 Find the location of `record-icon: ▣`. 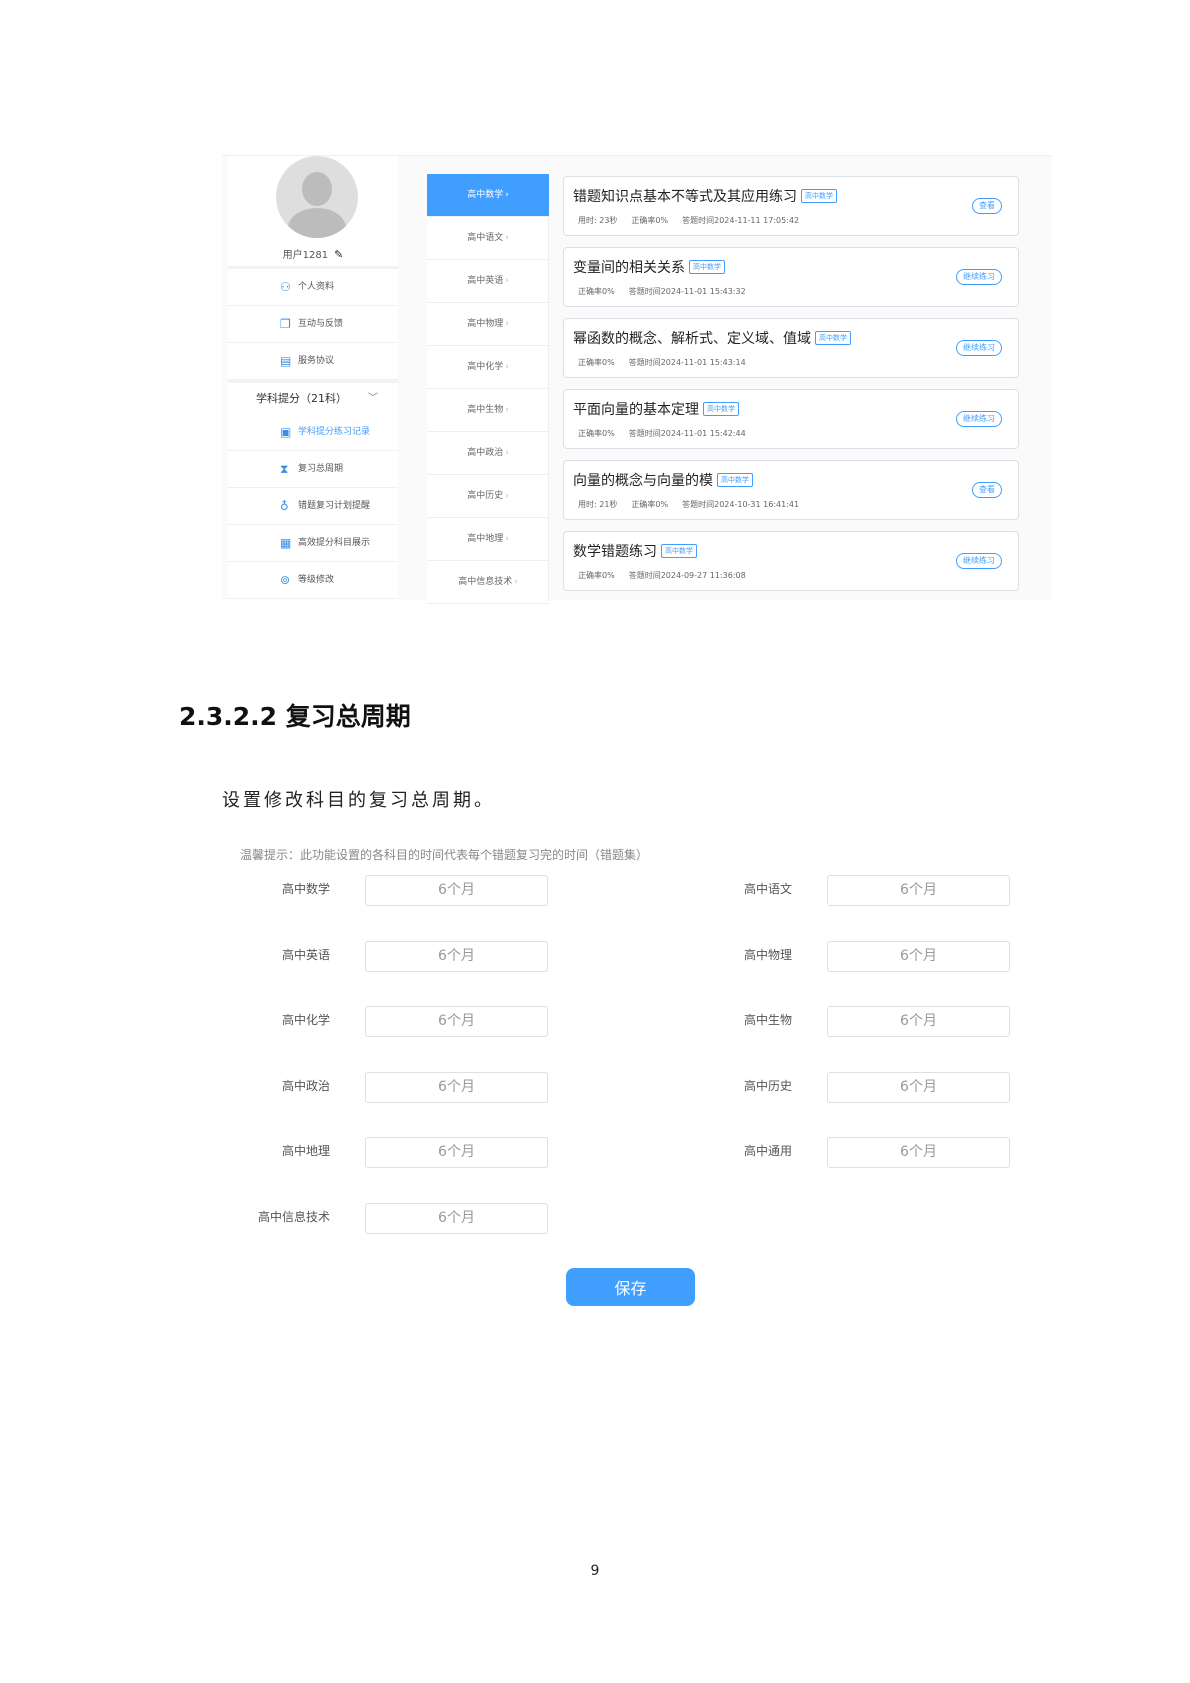

record-icon: ▣ is located at coordinates (286, 432).